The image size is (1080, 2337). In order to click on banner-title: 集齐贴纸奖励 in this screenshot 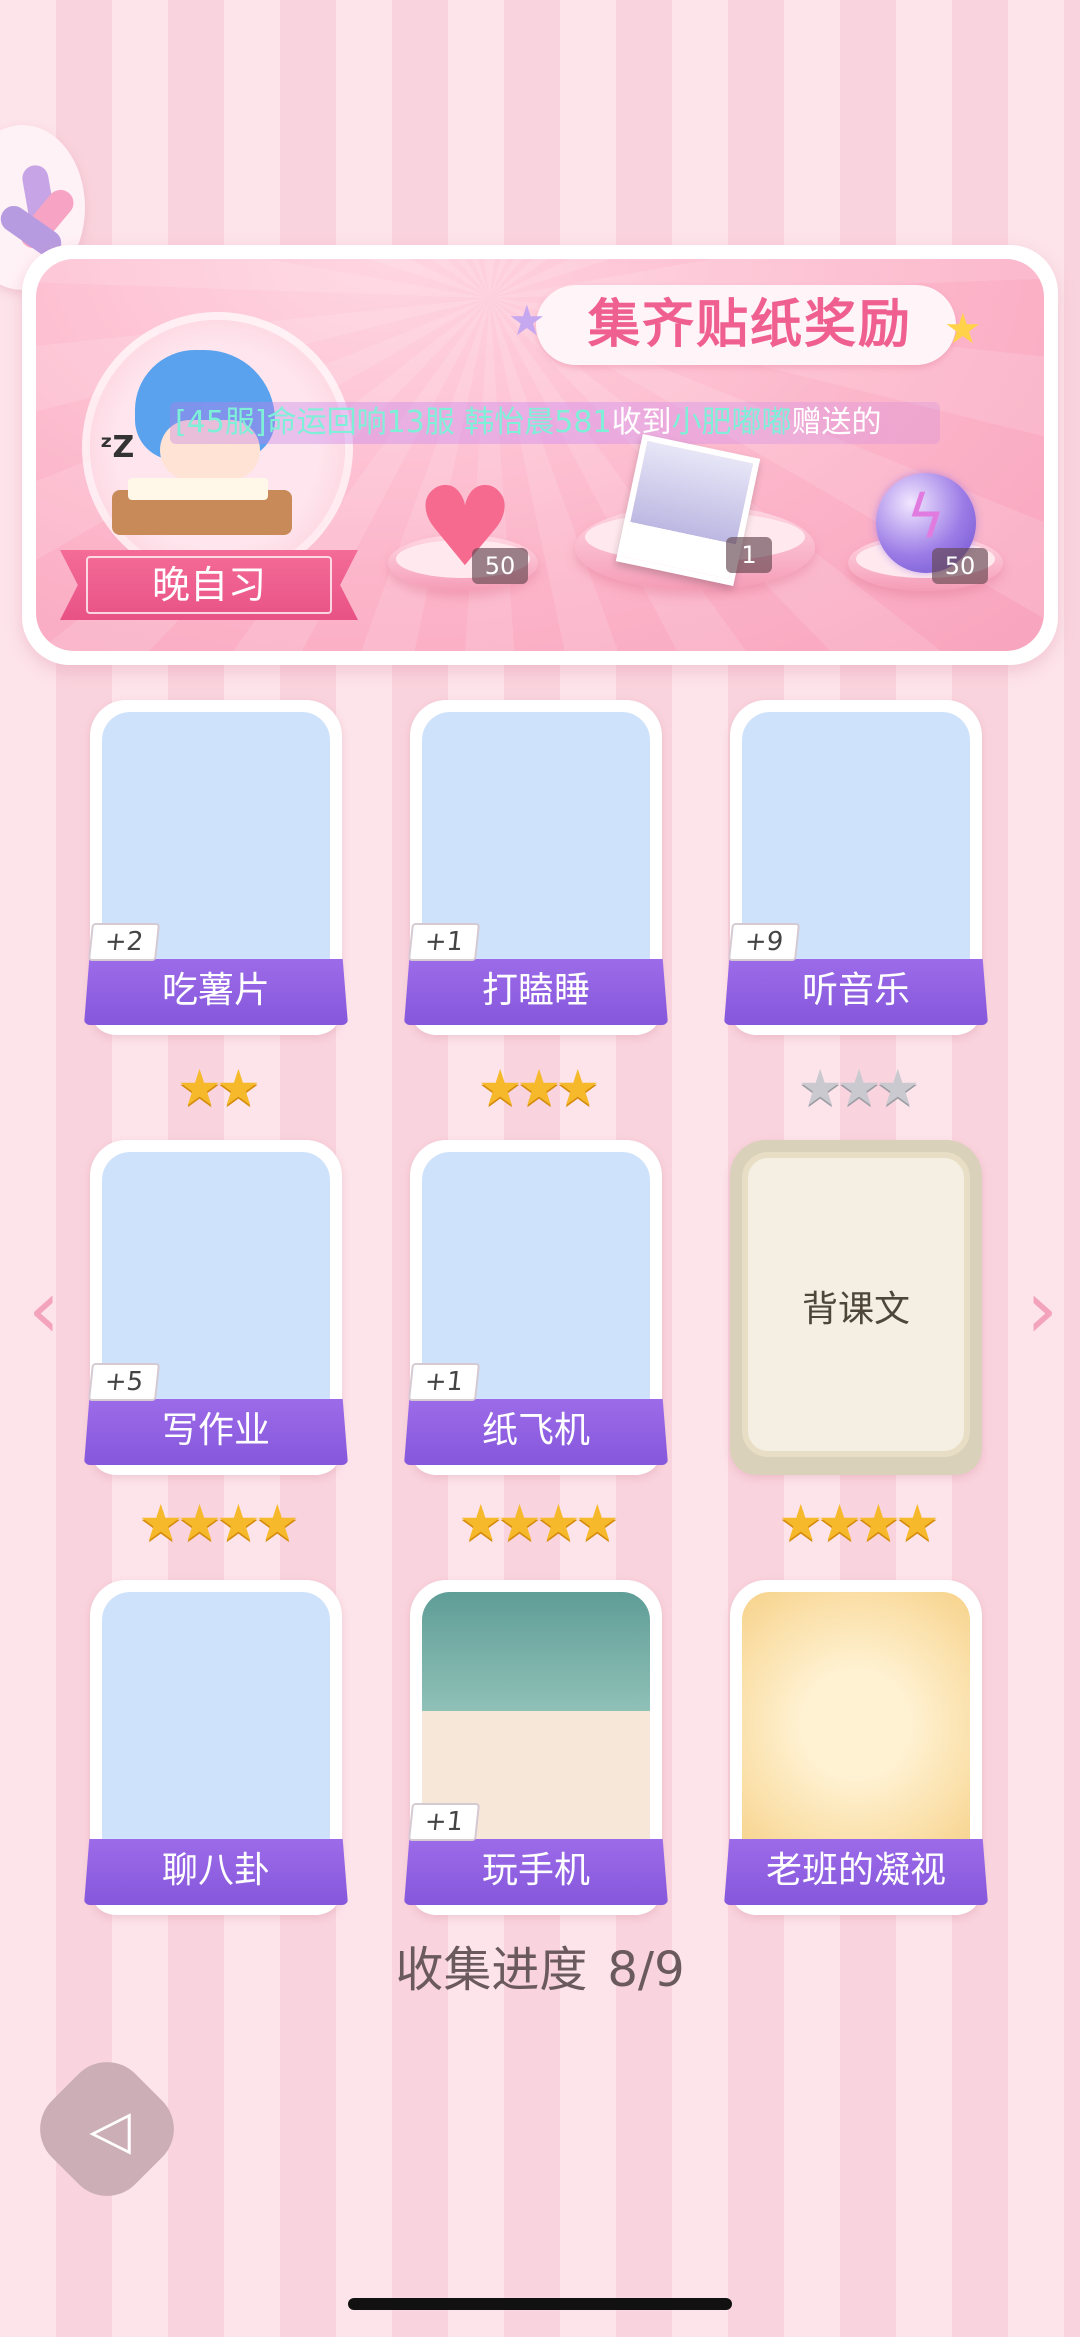, I will do `click(749, 325)`.